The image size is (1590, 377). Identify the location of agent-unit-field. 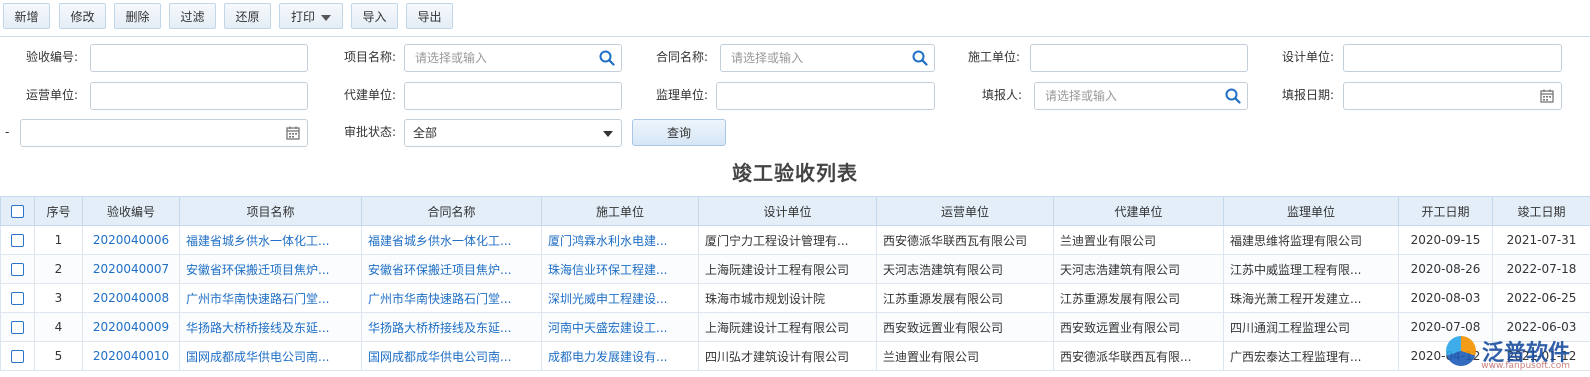
(513, 96).